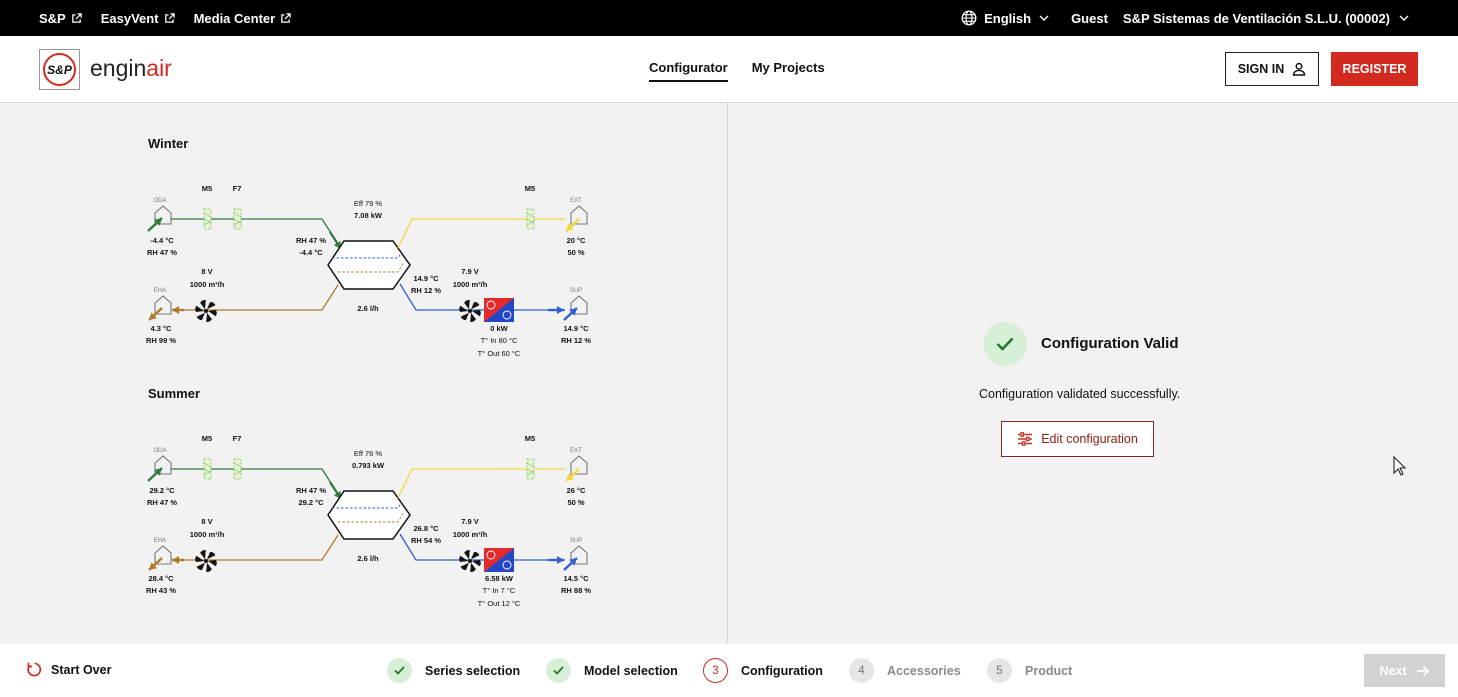  I want to click on oda-rh: RH 47 %, so click(162, 502).